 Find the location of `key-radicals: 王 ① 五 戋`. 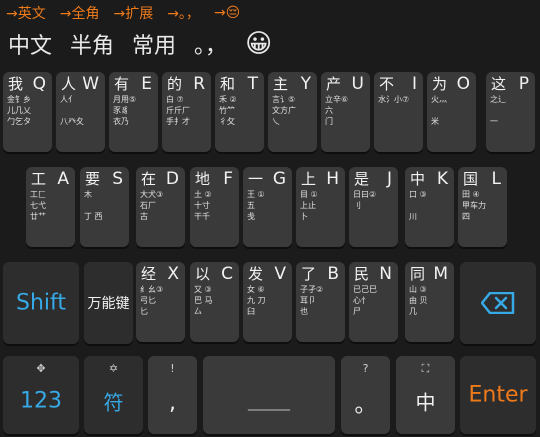

key-radicals: 王 ① 五 戋 is located at coordinates (256, 205).